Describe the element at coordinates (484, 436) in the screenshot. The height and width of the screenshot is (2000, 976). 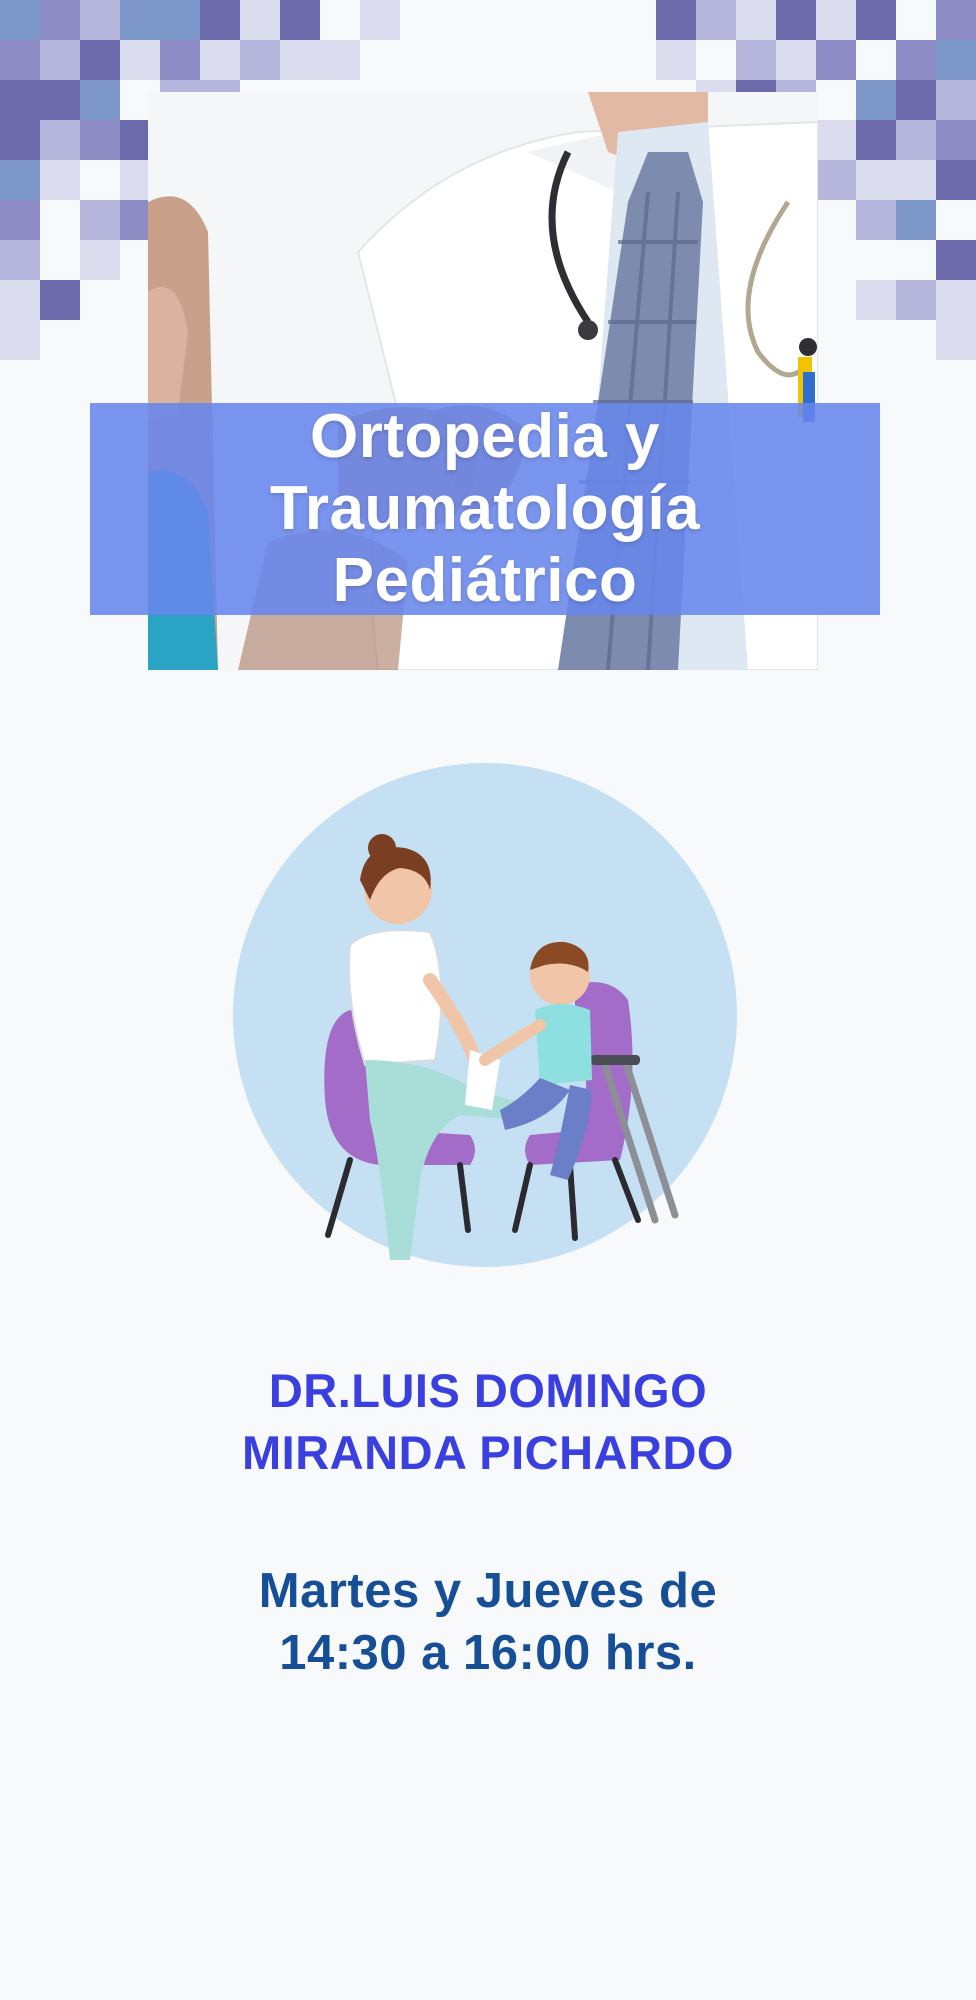
I see `specialty-title-line-1: Ortopedia y` at that location.